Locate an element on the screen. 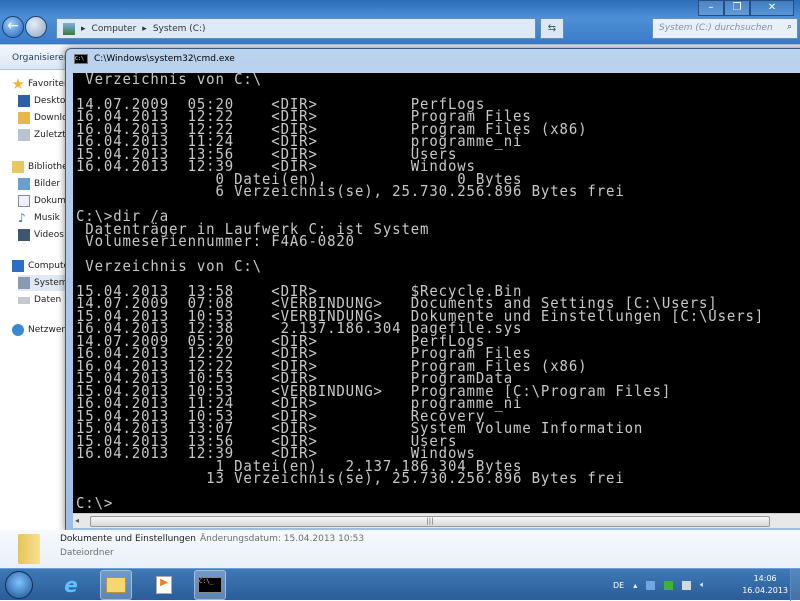 The width and height of the screenshot is (800, 601). back-button: ← is located at coordinates (13, 27).